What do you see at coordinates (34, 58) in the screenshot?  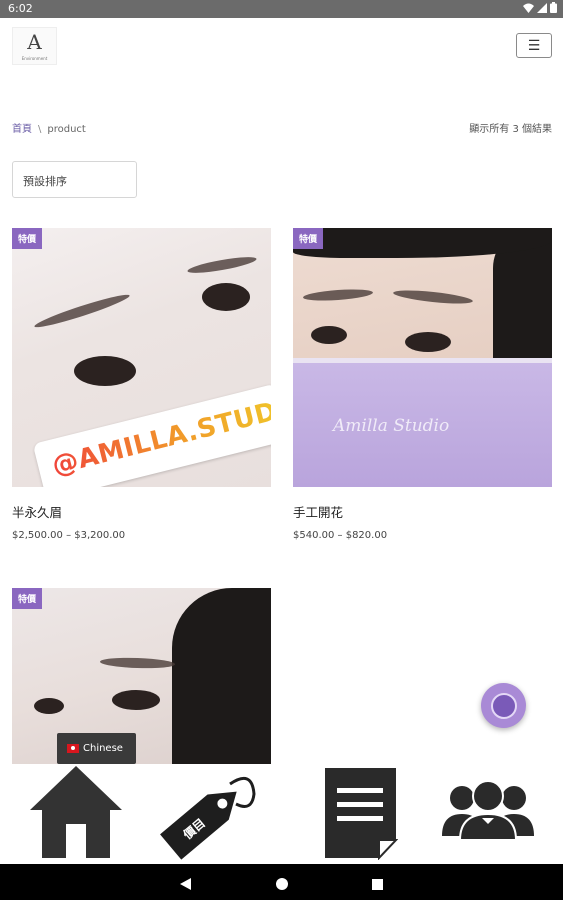 I see `logo-subtitle: Environment` at bounding box center [34, 58].